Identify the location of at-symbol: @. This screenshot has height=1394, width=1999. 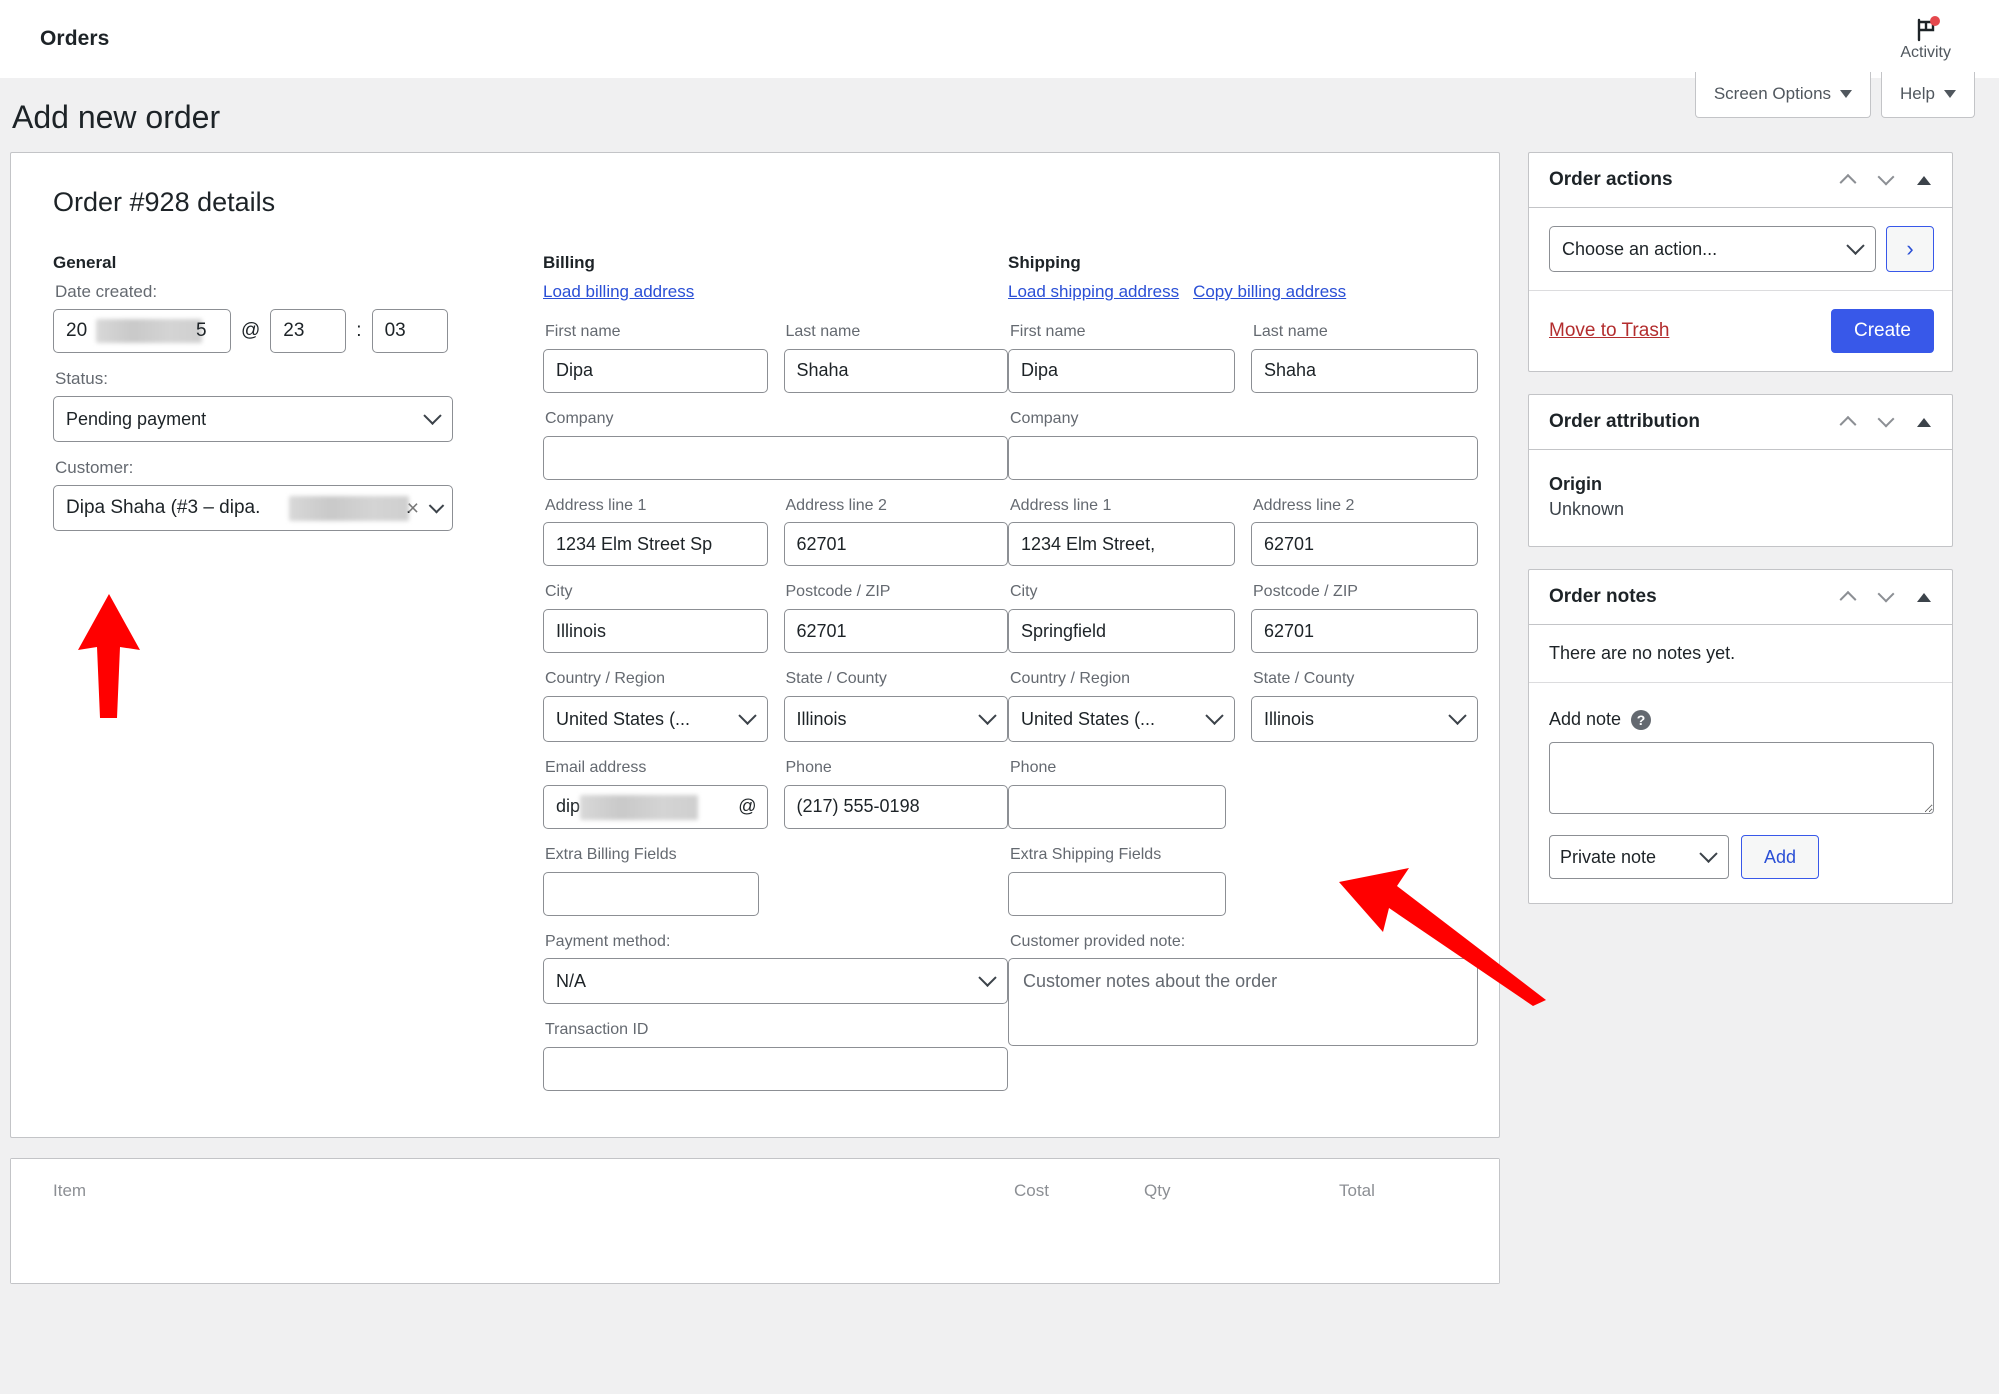
(251, 331).